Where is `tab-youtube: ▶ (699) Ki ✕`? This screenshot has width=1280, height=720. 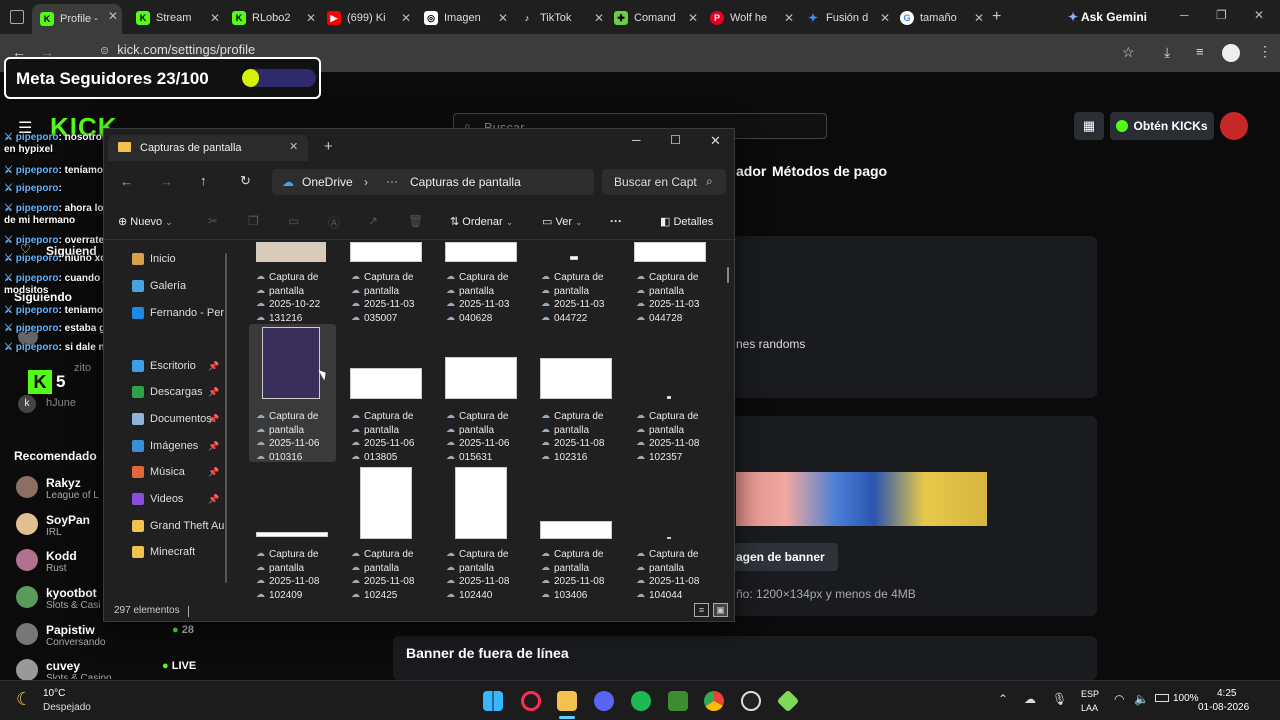
tab-youtube: ▶ (699) Ki ✕ is located at coordinates (371, 18).